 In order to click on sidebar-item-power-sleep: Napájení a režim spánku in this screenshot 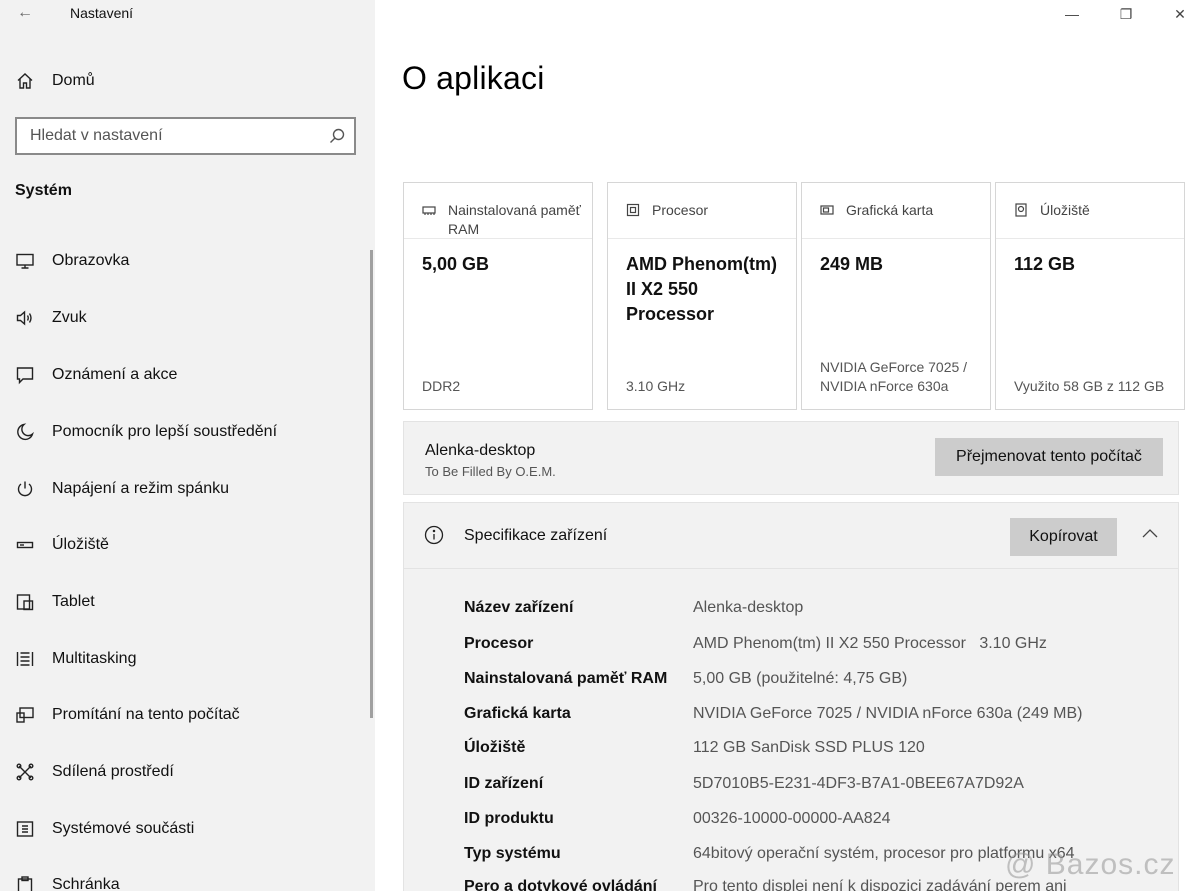, I will do `click(187, 489)`.